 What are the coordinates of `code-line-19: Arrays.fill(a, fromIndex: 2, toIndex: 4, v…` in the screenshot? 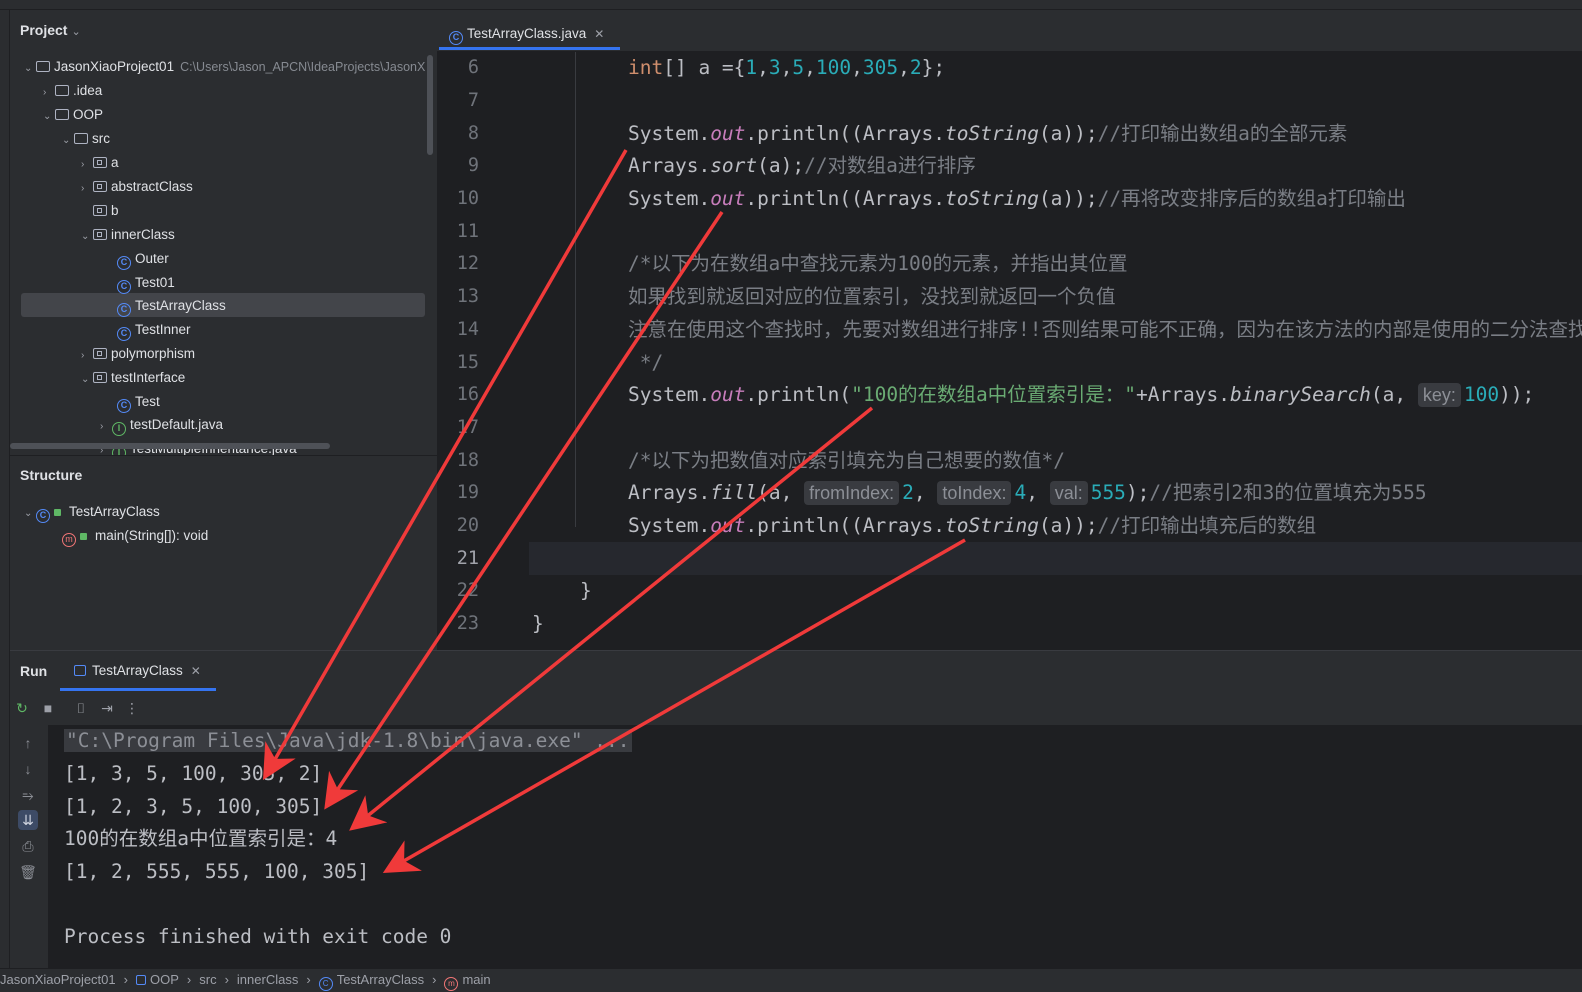 It's located at (1027, 493).